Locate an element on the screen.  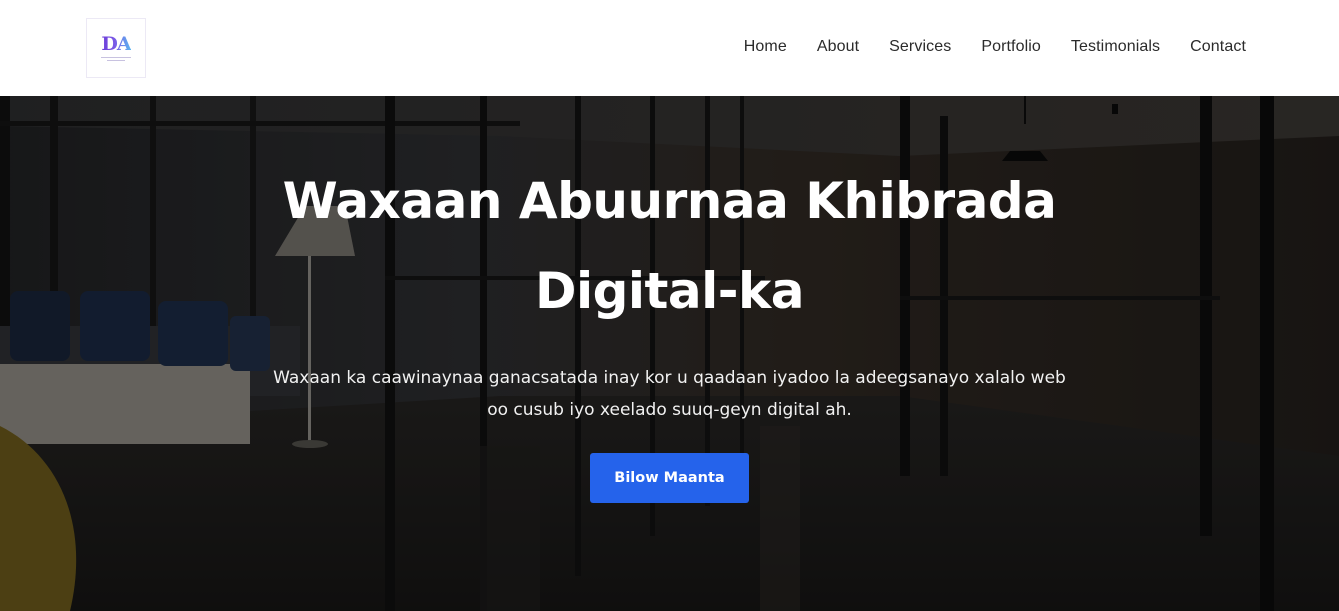
nav-contact-link: Contact is located at coordinates (1218, 47).